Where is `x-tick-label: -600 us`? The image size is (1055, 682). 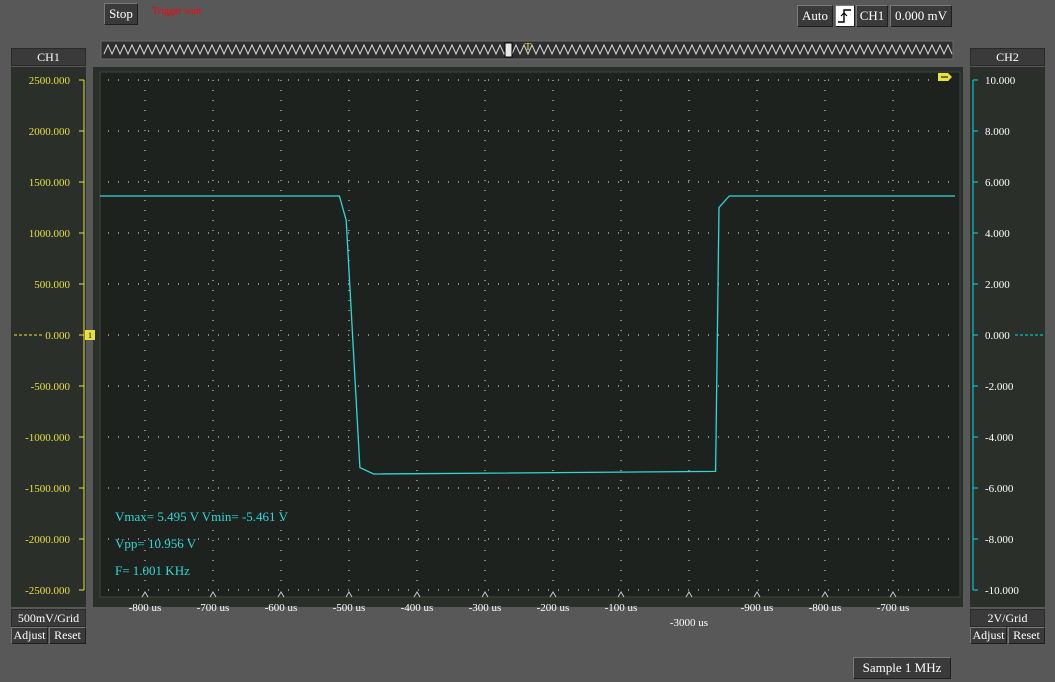
x-tick-label: -600 us is located at coordinates (281, 608).